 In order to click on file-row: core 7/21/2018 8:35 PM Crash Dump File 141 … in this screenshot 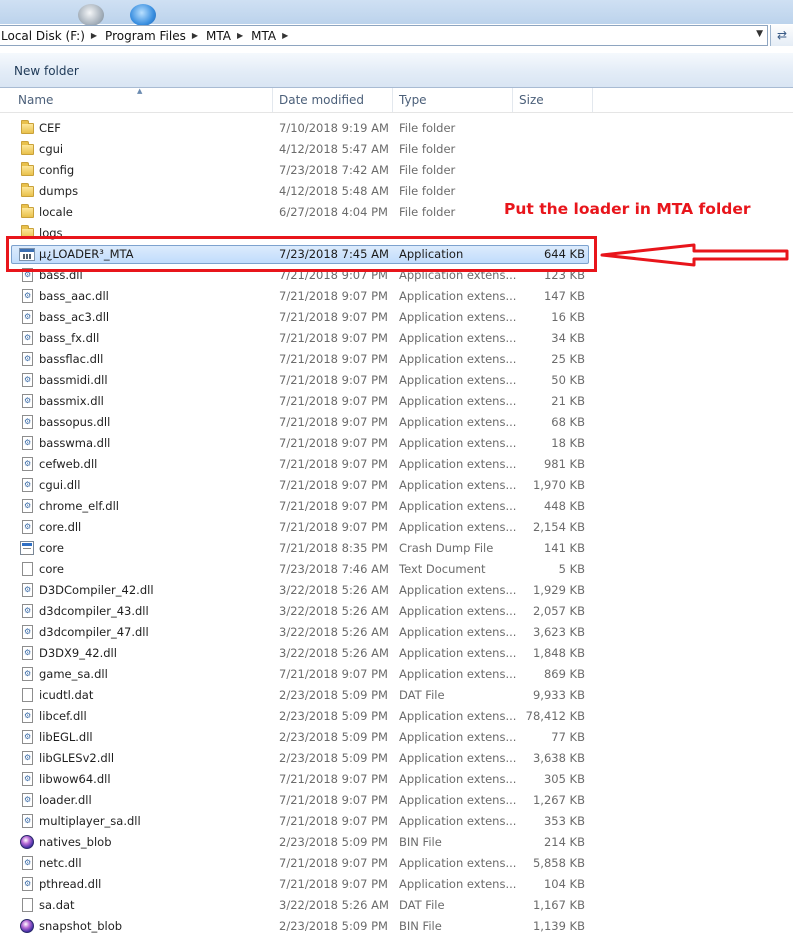, I will do `click(396, 548)`.